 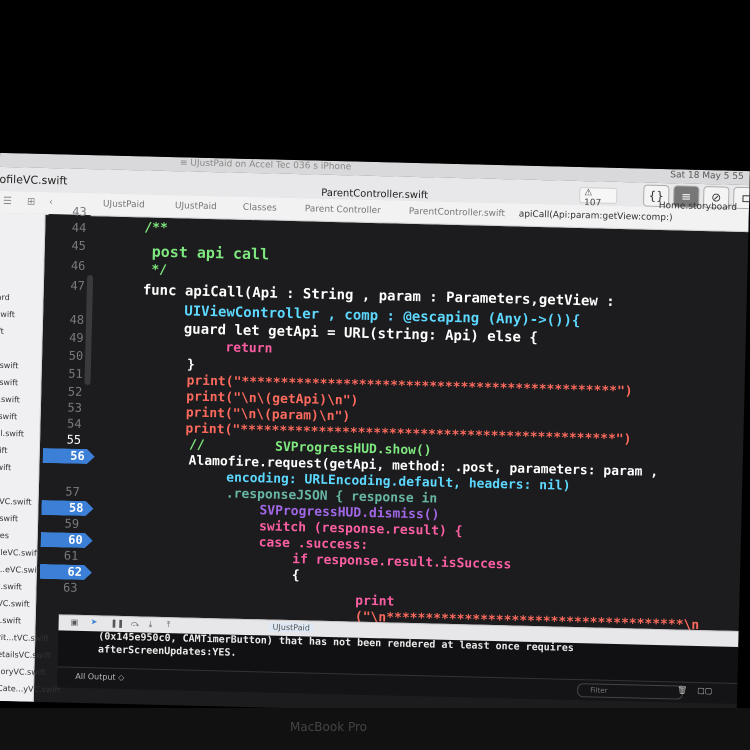 What do you see at coordinates (598, 198) in the screenshot?
I see `warning-badge: ⚠ 107` at bounding box center [598, 198].